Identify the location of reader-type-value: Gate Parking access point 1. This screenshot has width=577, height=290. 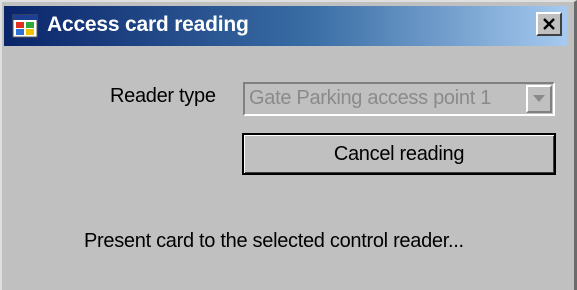
(370, 98).